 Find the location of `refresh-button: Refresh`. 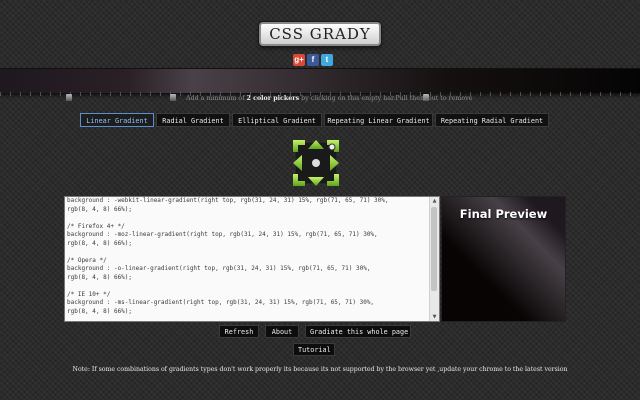

refresh-button: Refresh is located at coordinates (239, 331).